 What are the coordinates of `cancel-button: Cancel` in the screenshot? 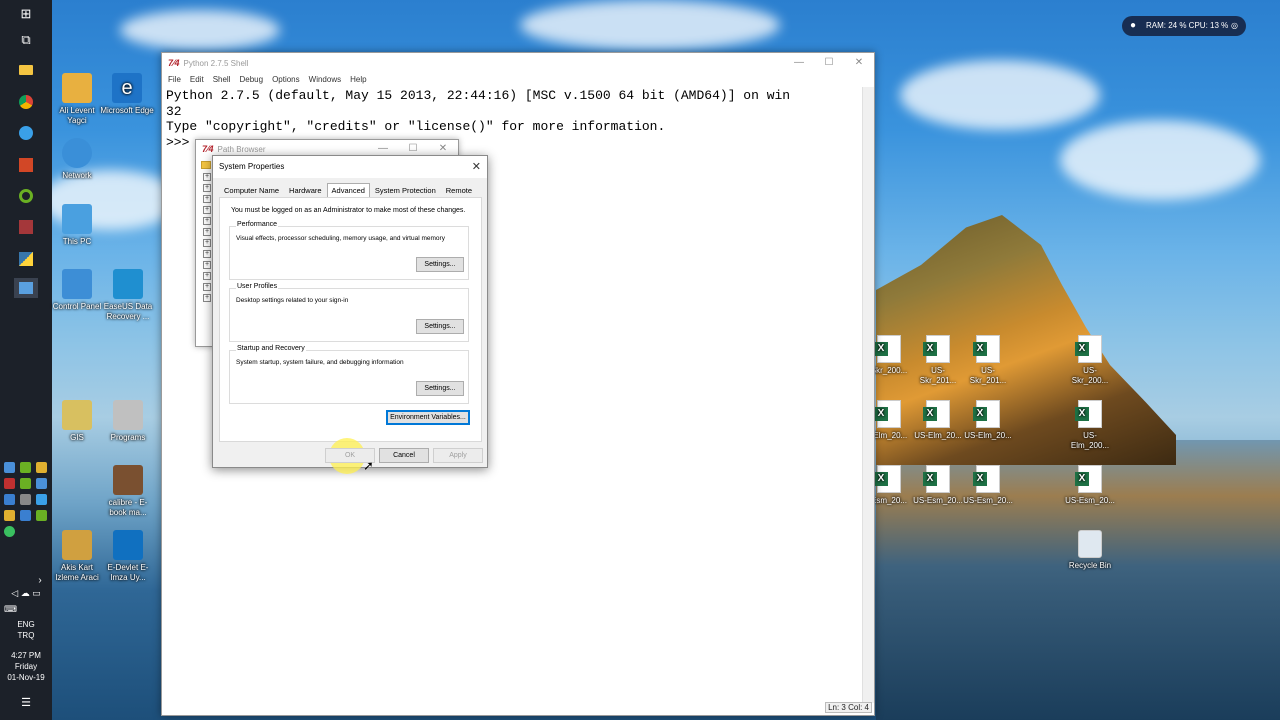 It's located at (404, 455).